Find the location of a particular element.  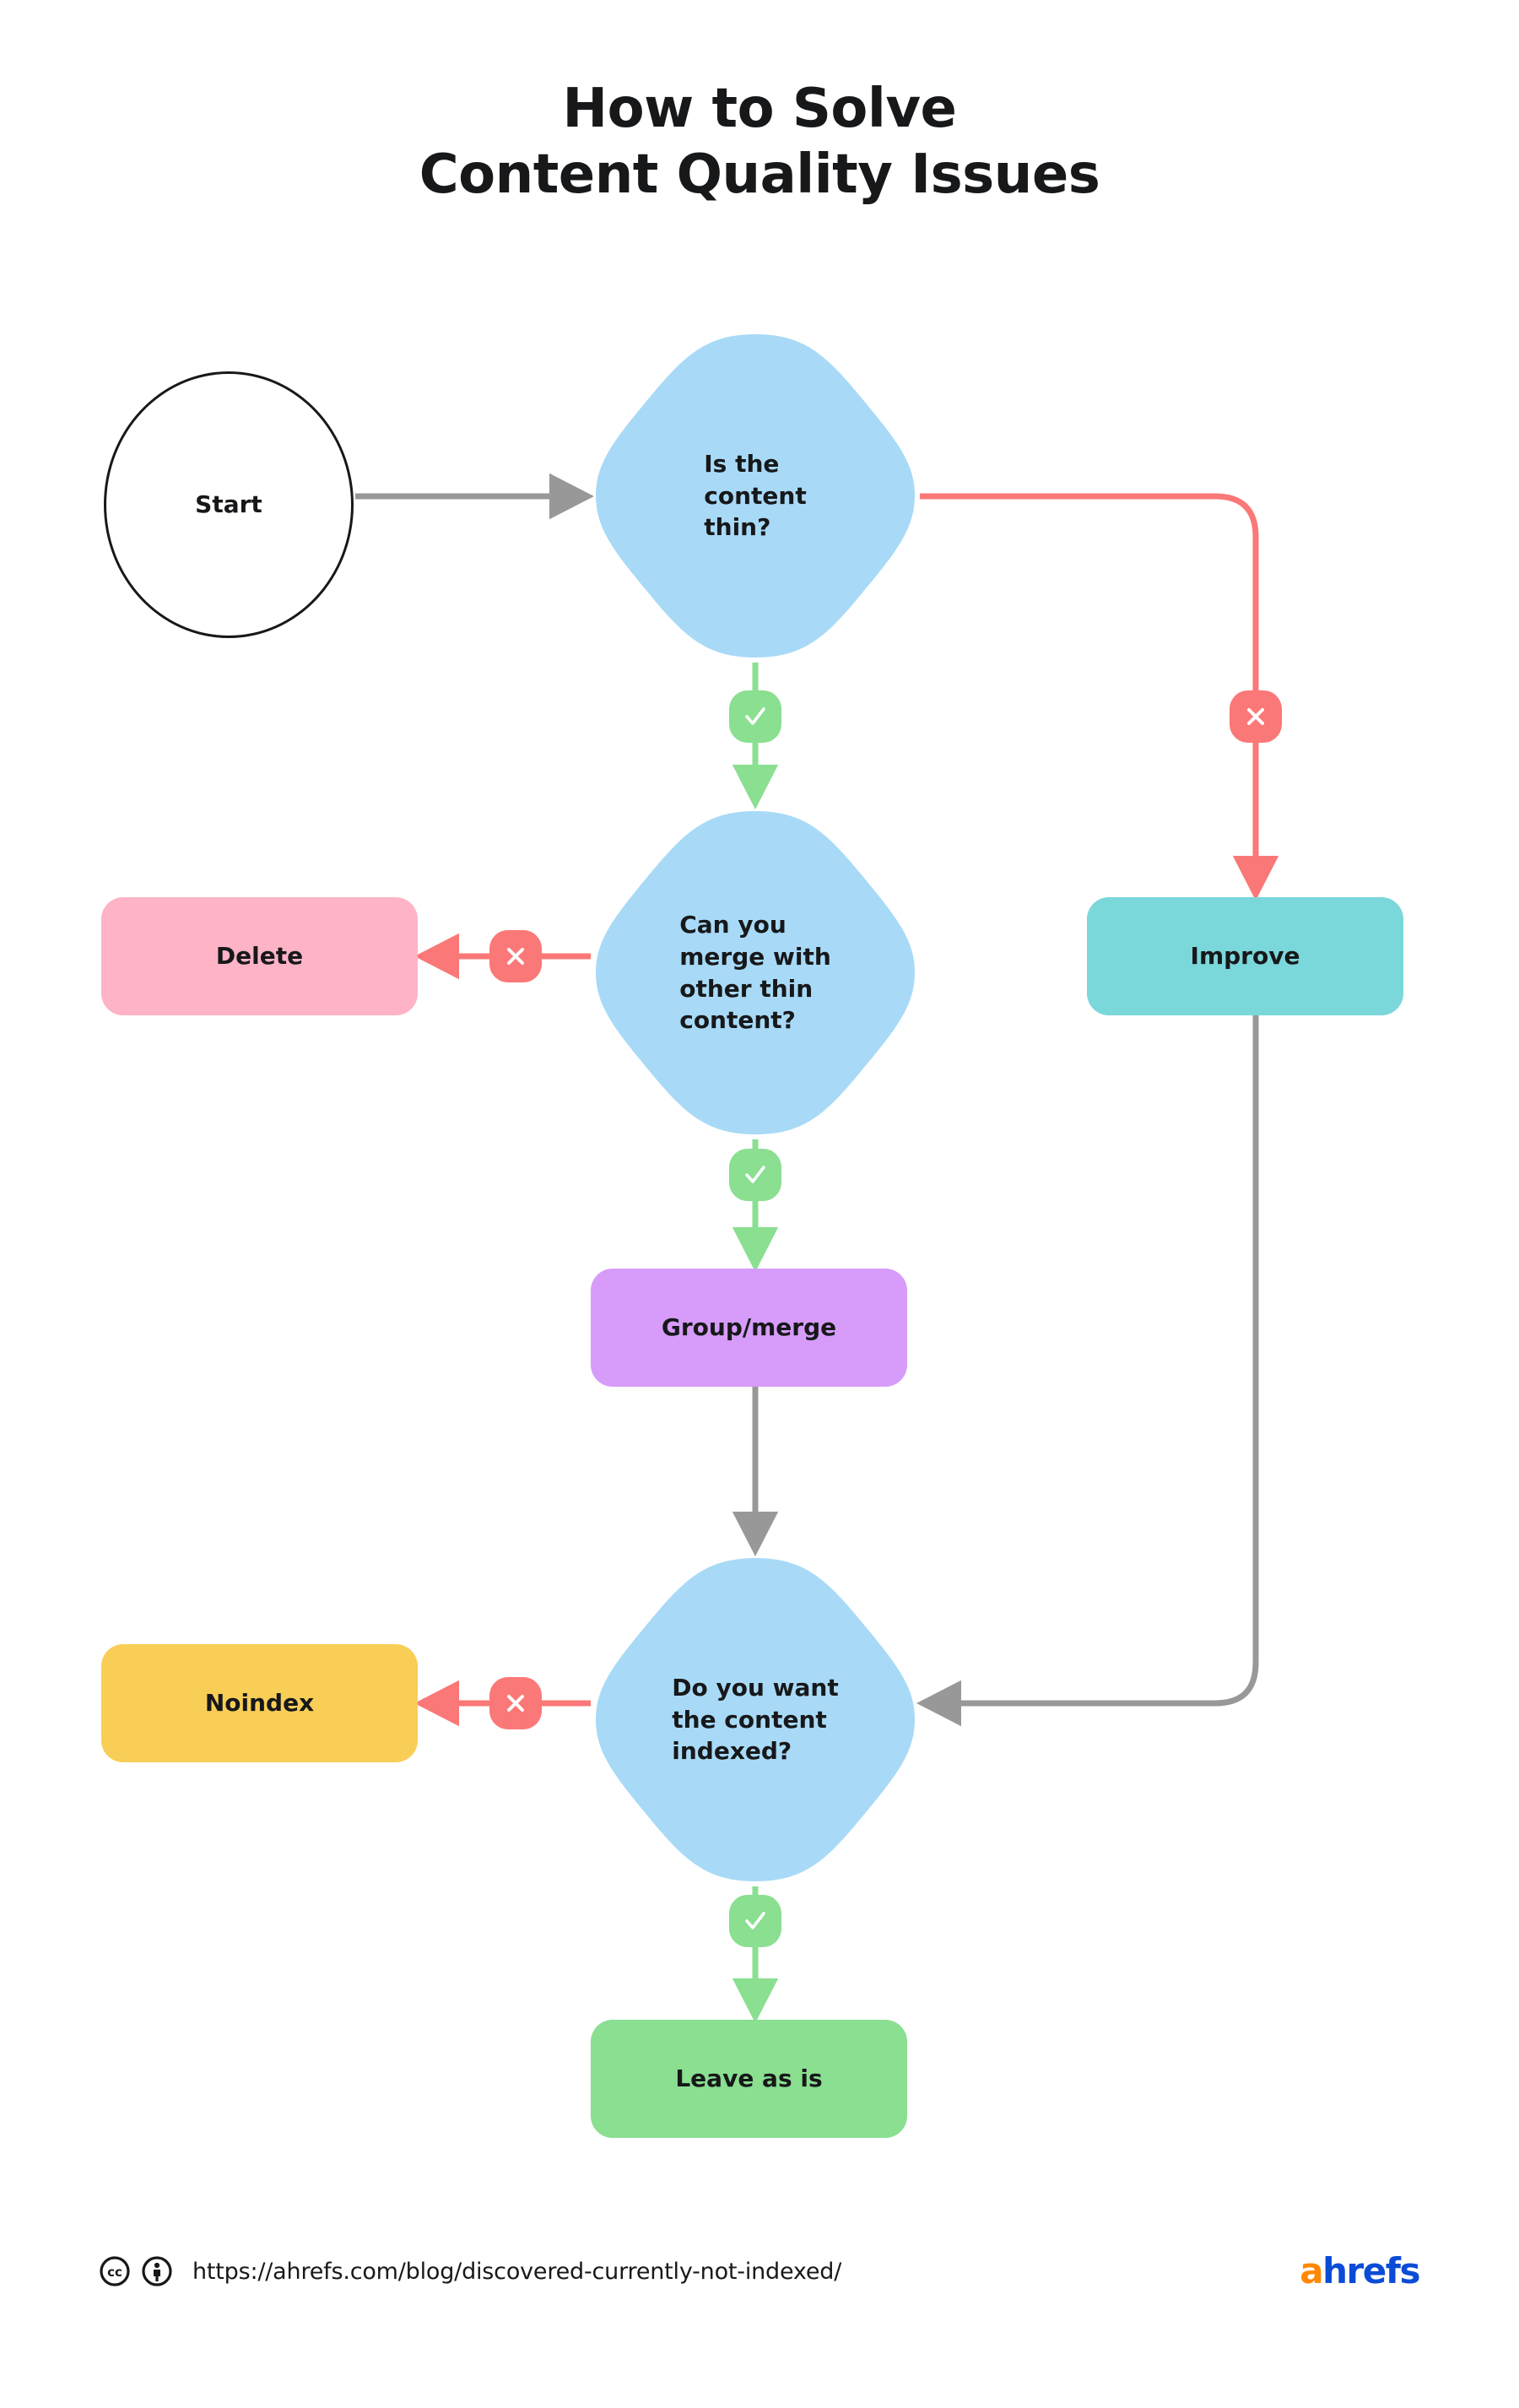

node-decision-indexed: Do you want the content indexed? is located at coordinates (755, 1719).